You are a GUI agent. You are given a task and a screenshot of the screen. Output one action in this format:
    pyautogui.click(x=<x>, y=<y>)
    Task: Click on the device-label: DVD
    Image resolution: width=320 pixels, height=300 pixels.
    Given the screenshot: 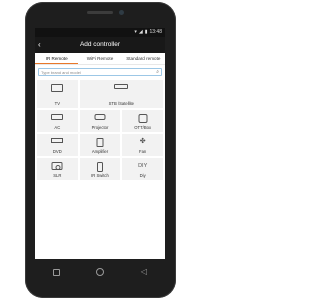 What is the action you would take?
    pyautogui.click(x=57, y=151)
    